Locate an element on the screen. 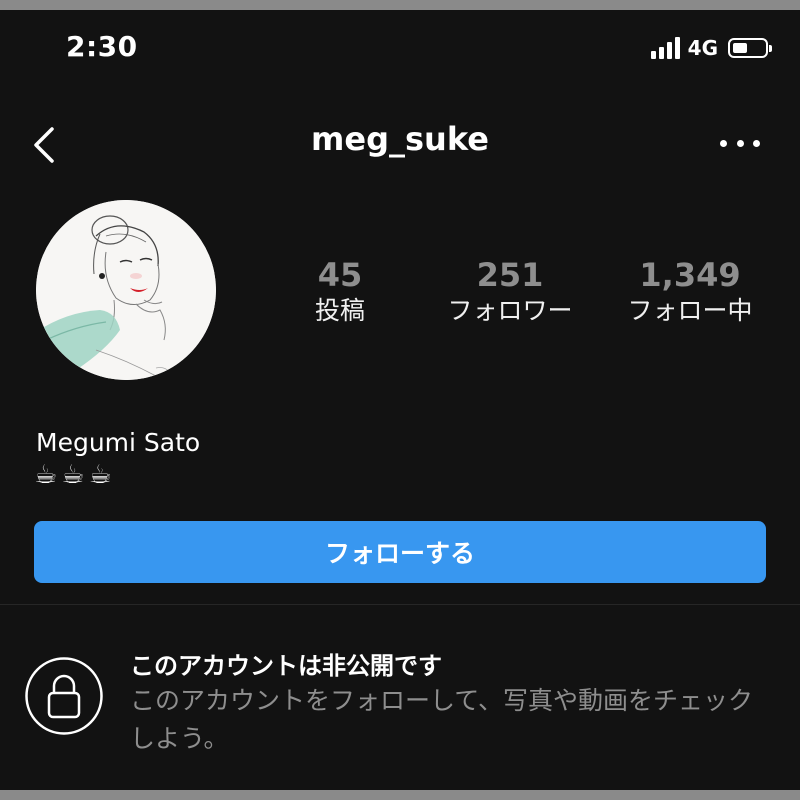 The image size is (800, 800). battery-icon is located at coordinates (750, 48).